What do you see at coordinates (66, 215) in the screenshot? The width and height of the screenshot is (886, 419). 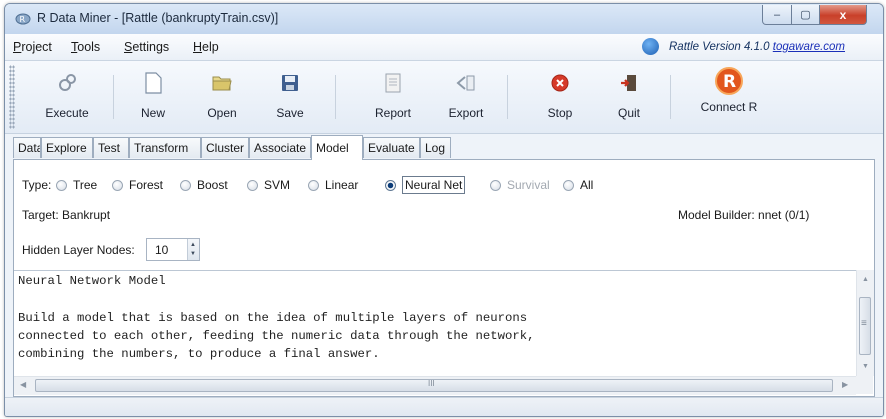 I see `target-label: Target: Bankrupt` at bounding box center [66, 215].